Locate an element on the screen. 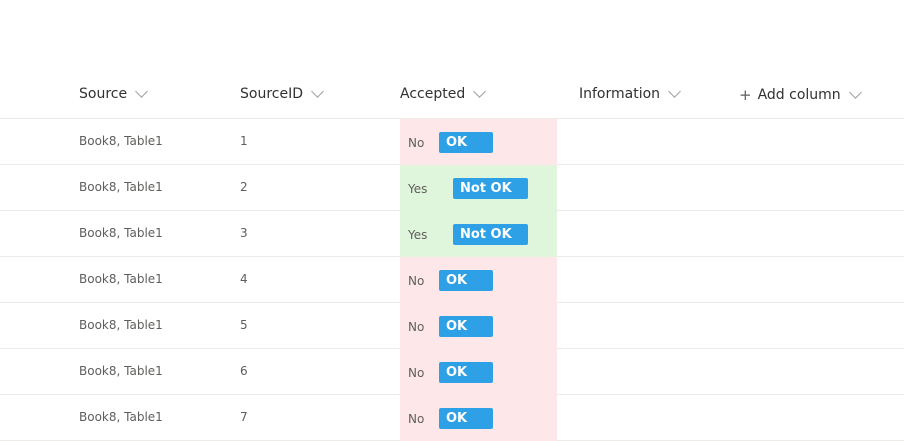  add-column-button: + Add column is located at coordinates (800, 94).